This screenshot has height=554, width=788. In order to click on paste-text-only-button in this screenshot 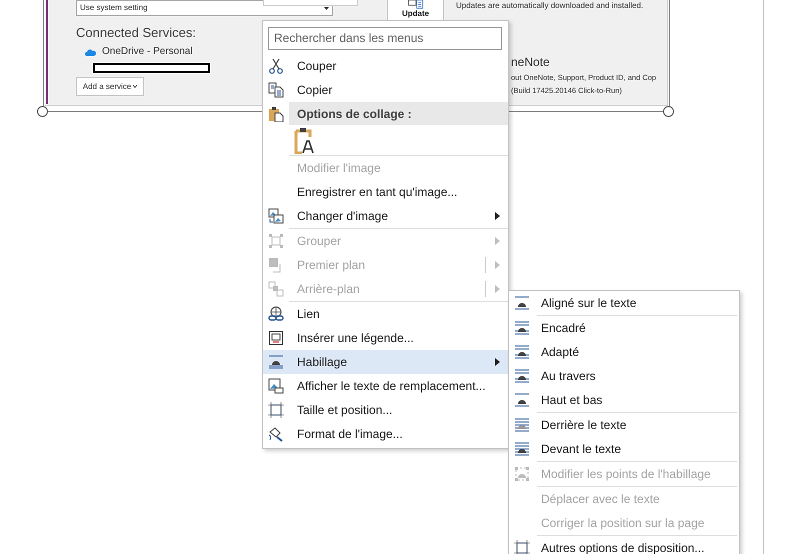, I will do `click(305, 140)`.